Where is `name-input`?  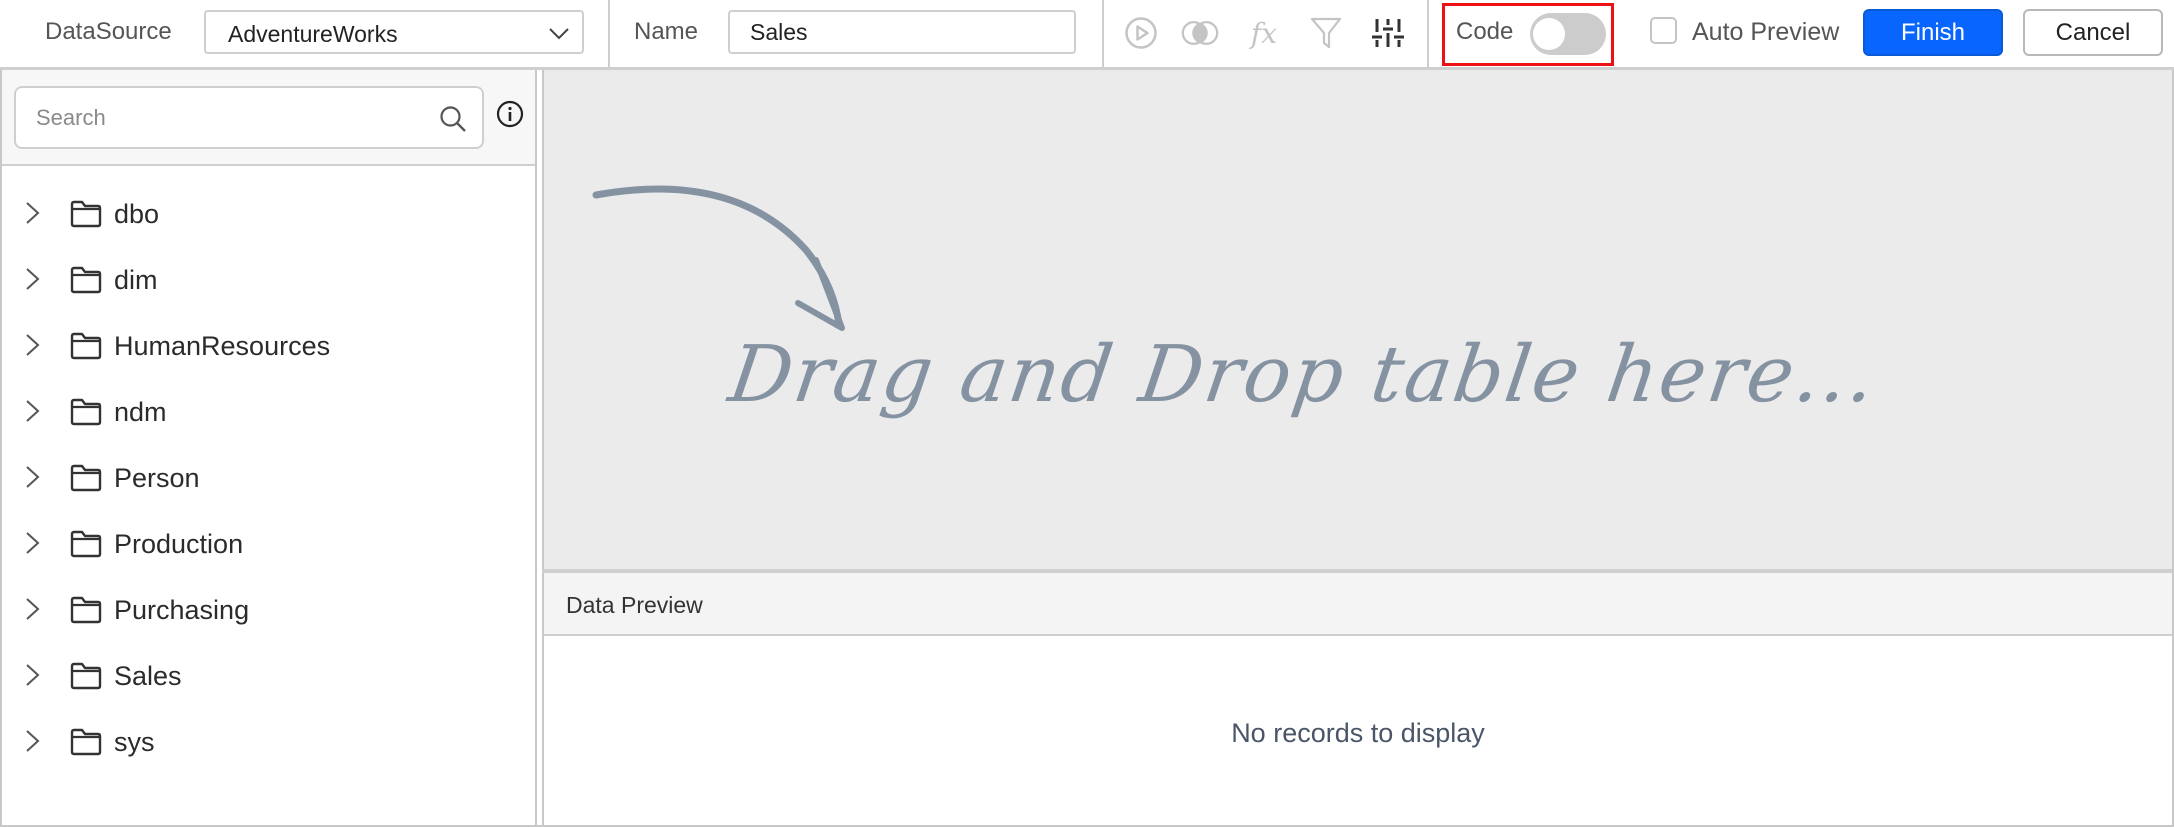 name-input is located at coordinates (902, 32).